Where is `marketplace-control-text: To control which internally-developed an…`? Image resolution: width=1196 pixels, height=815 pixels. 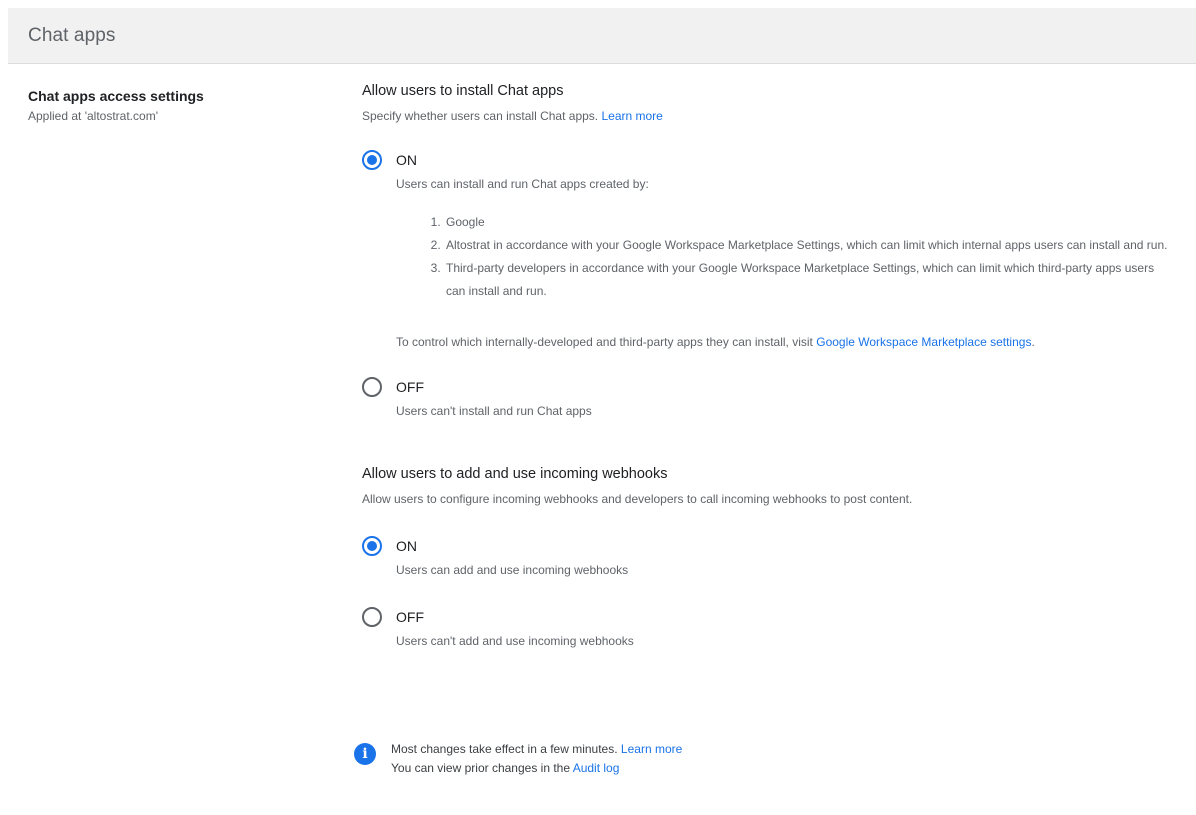 marketplace-control-text: To control which internally-developed an… is located at coordinates (604, 342).